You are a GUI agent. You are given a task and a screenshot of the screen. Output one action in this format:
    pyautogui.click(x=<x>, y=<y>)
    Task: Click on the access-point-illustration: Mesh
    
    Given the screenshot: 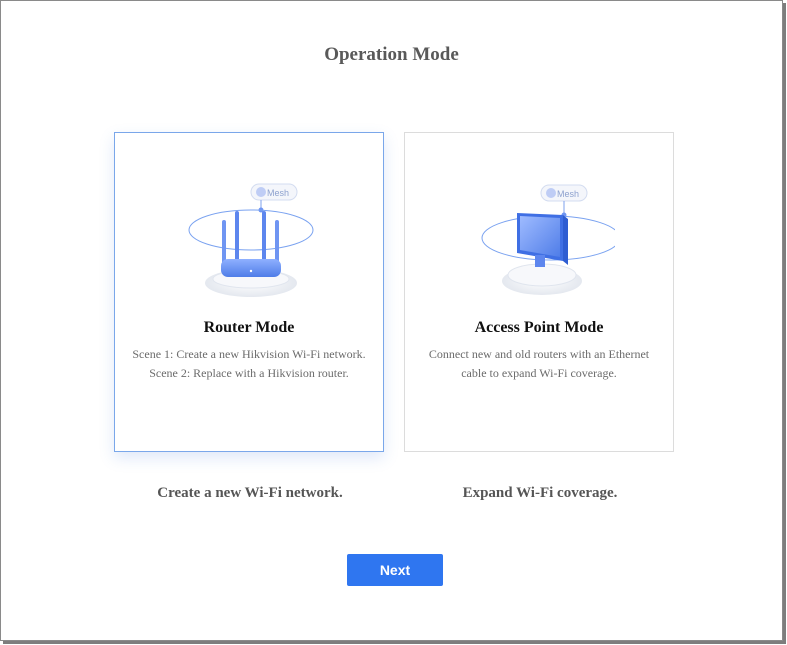 What is the action you would take?
    pyautogui.click(x=548, y=239)
    